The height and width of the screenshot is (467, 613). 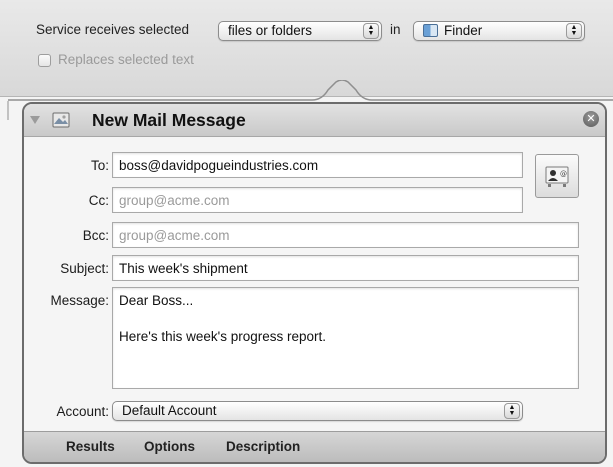 I want to click on bcc-label: Bcc:, so click(x=95, y=235).